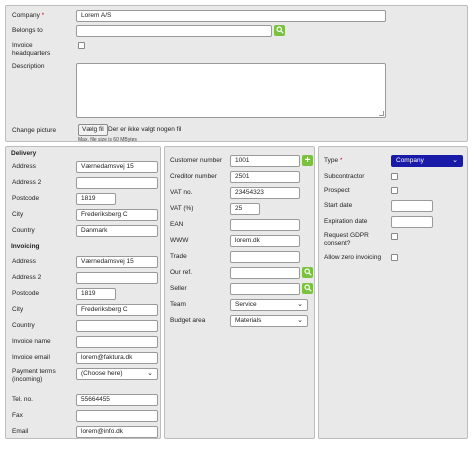  I want to click on type-value: Company, so click(410, 160).